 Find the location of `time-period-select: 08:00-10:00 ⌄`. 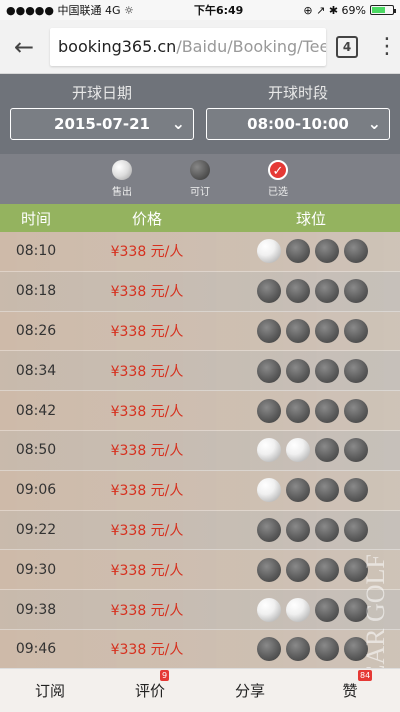

time-period-select: 08:00-10:00 ⌄ is located at coordinates (298, 124).